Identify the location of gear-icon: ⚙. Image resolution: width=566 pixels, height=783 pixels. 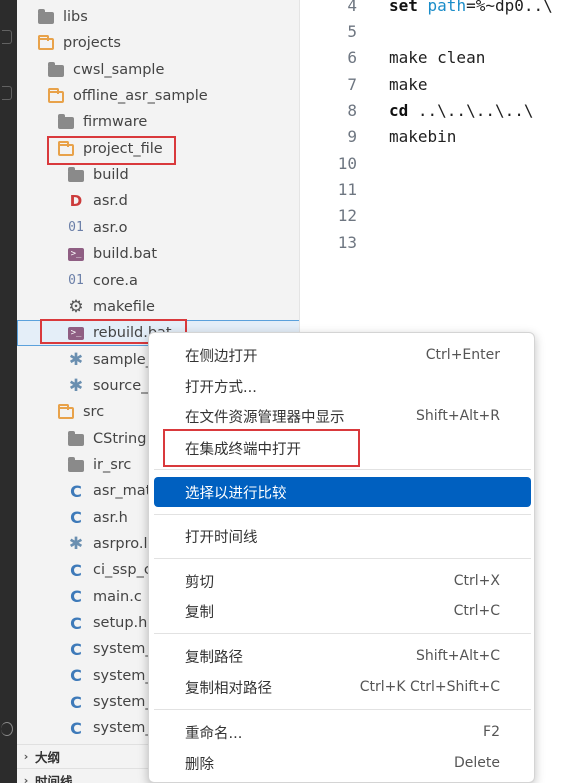
(76, 306).